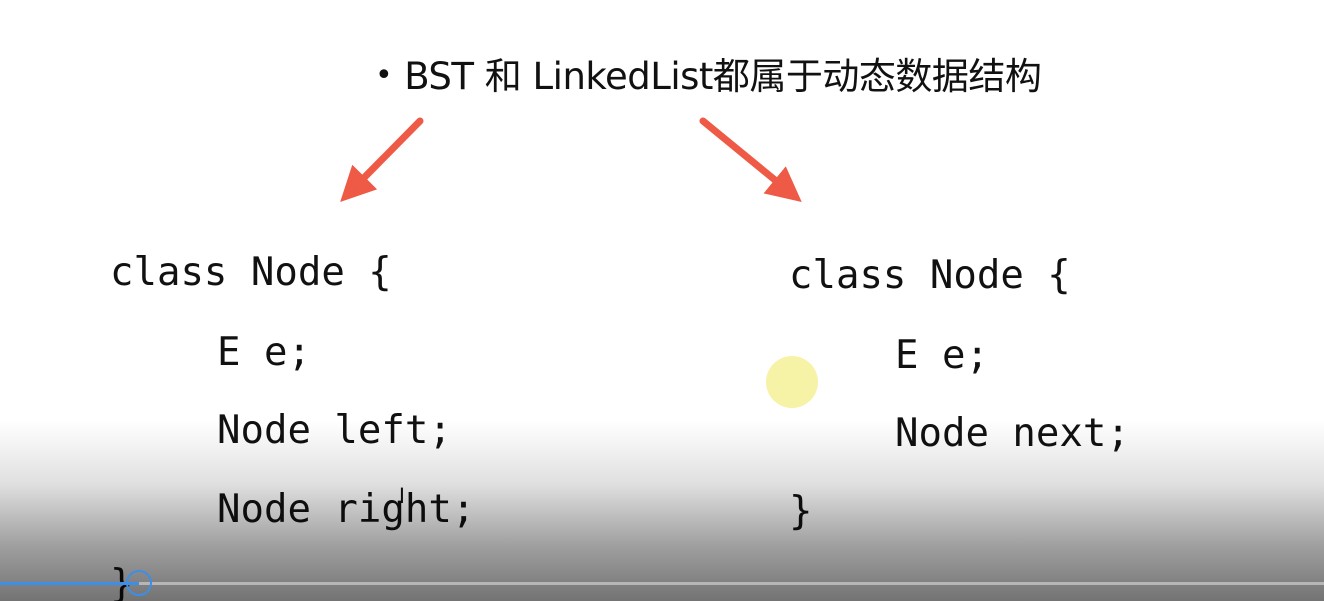  Describe the element at coordinates (571, 159) in the screenshot. I see `arrows` at that location.